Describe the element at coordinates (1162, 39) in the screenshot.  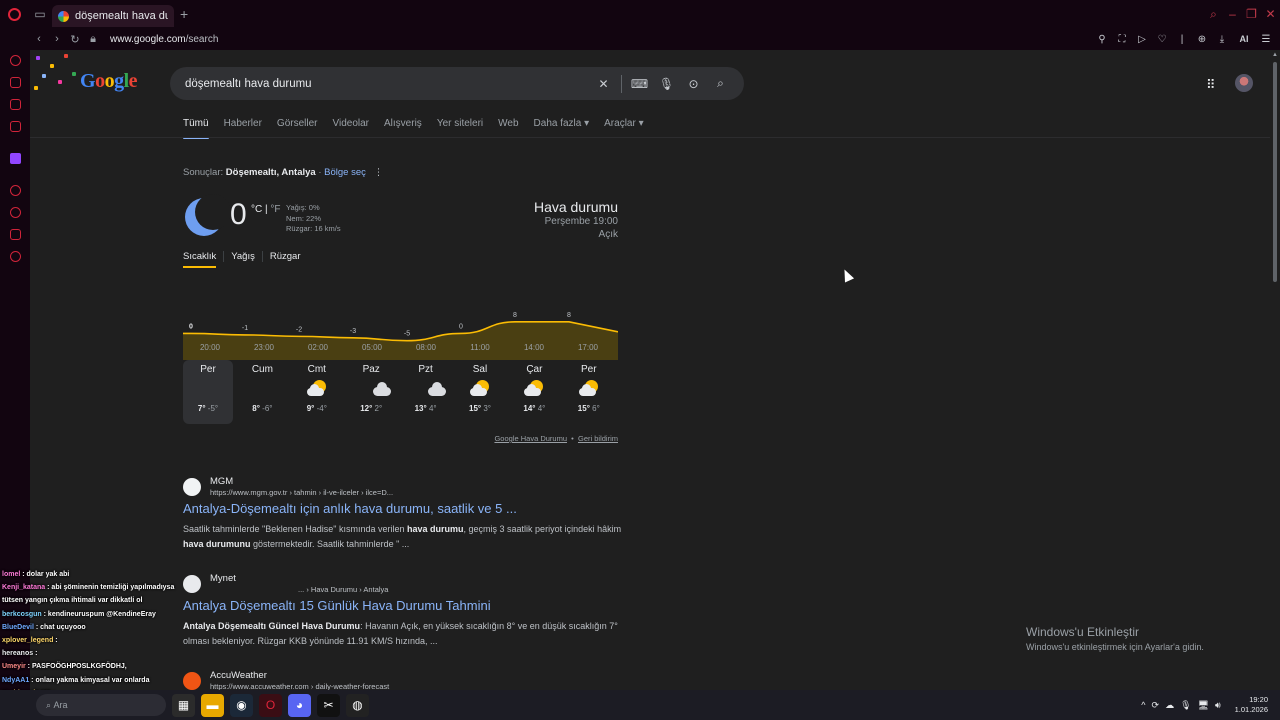
I see `heart-icon: ♡` at that location.